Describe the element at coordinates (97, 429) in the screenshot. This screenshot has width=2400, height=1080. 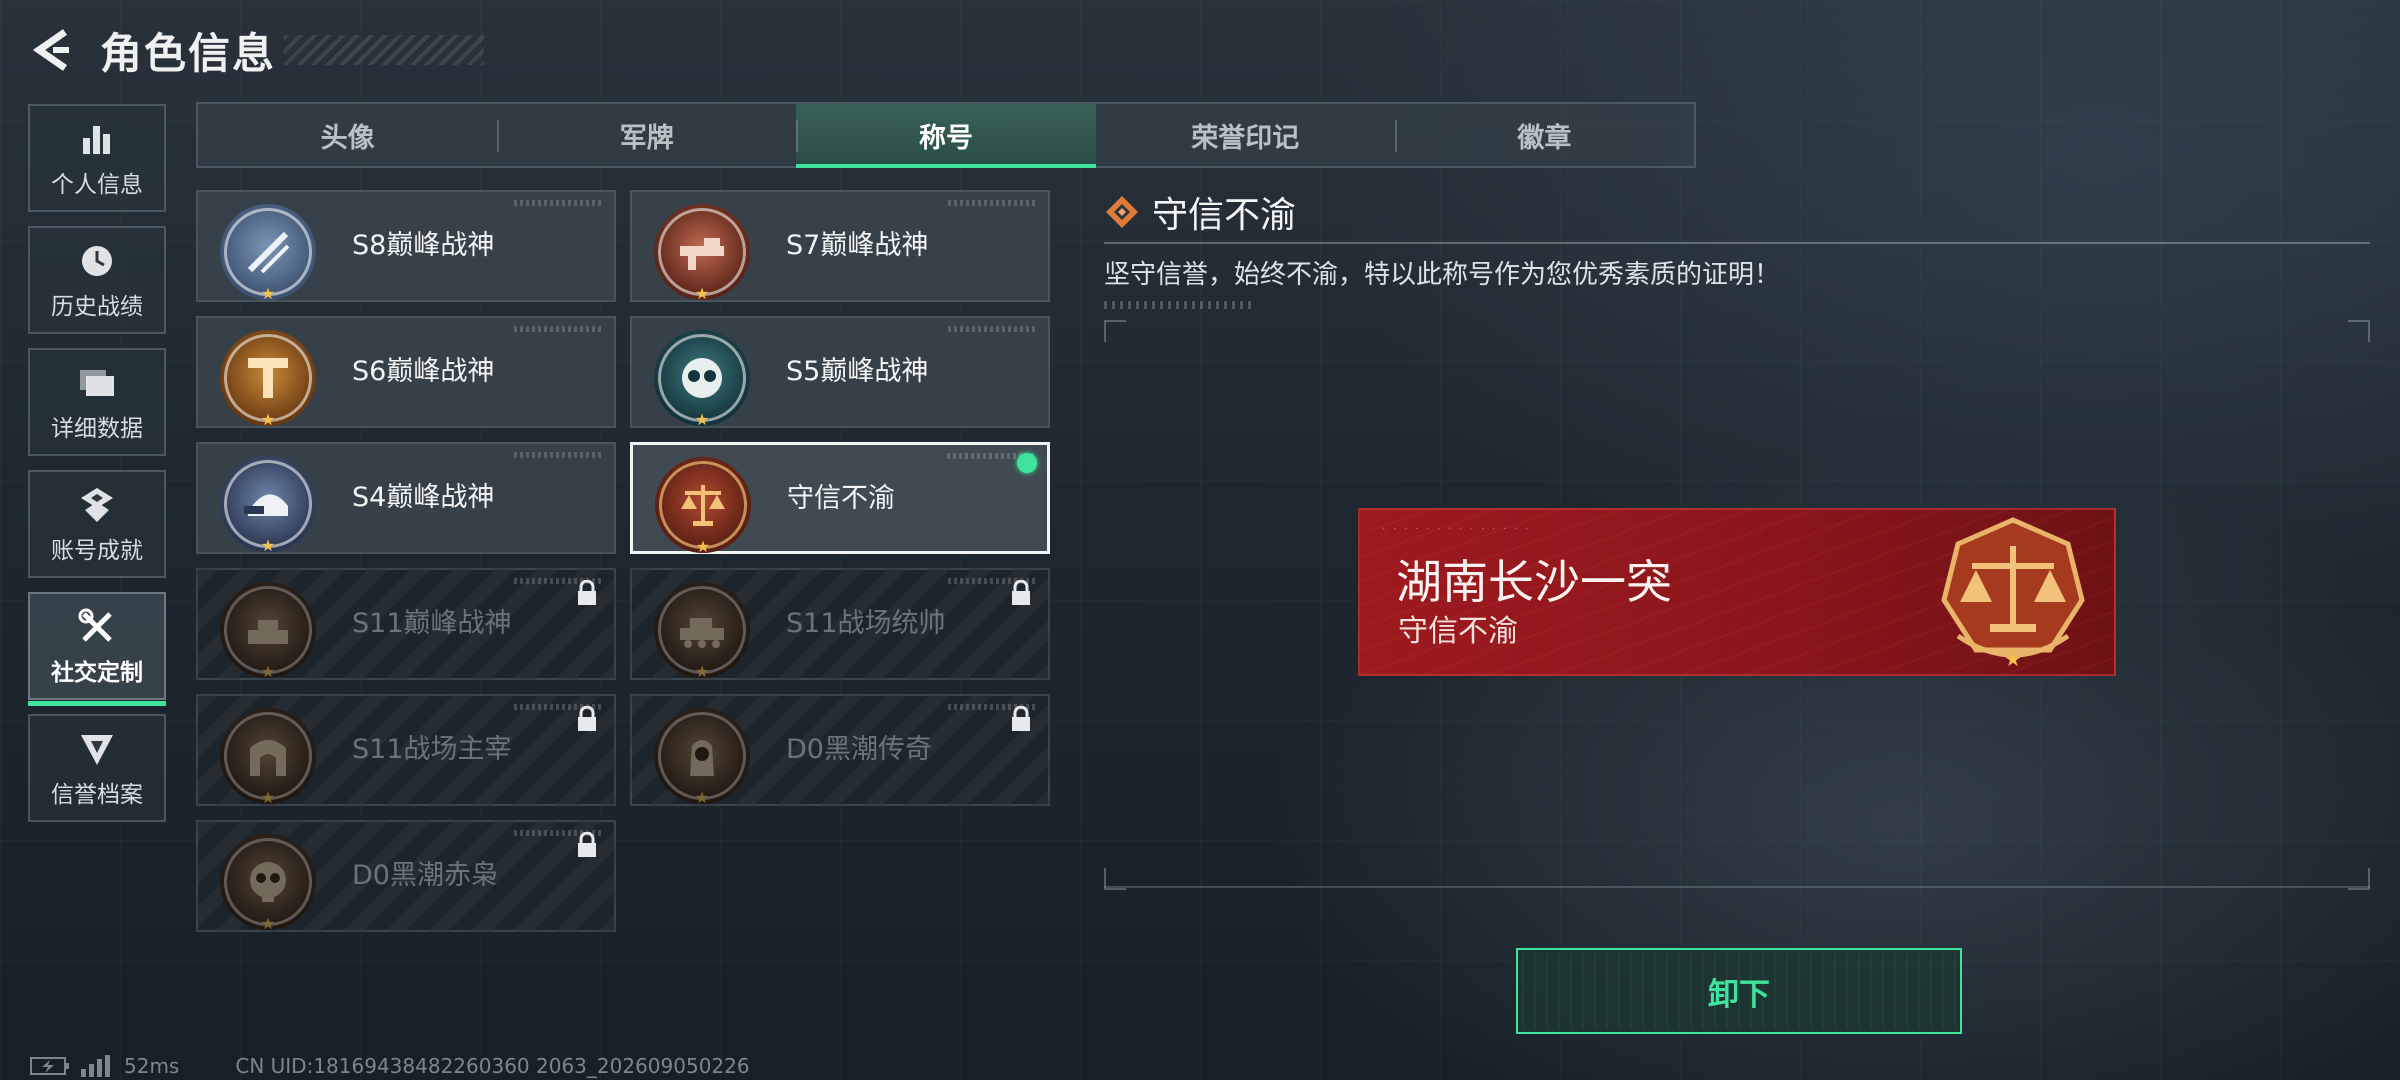
I see `sidebar-item-label: 详细数据` at that location.